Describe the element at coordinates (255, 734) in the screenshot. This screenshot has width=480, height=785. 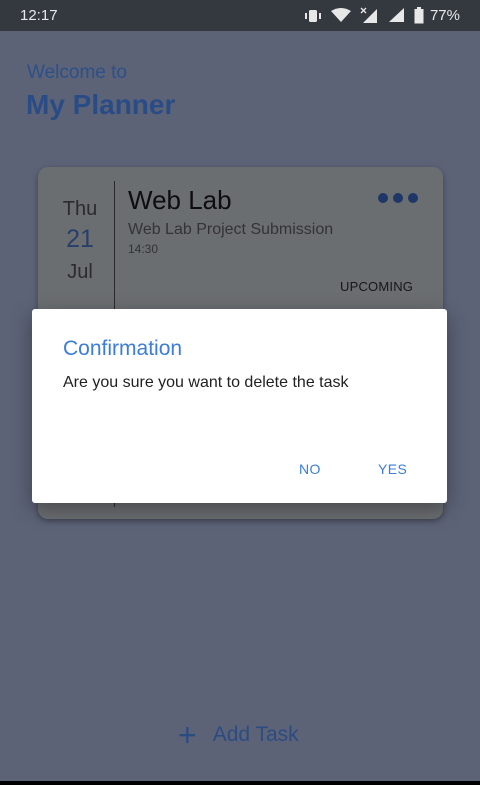
I see `add-task-label: Add Task` at that location.